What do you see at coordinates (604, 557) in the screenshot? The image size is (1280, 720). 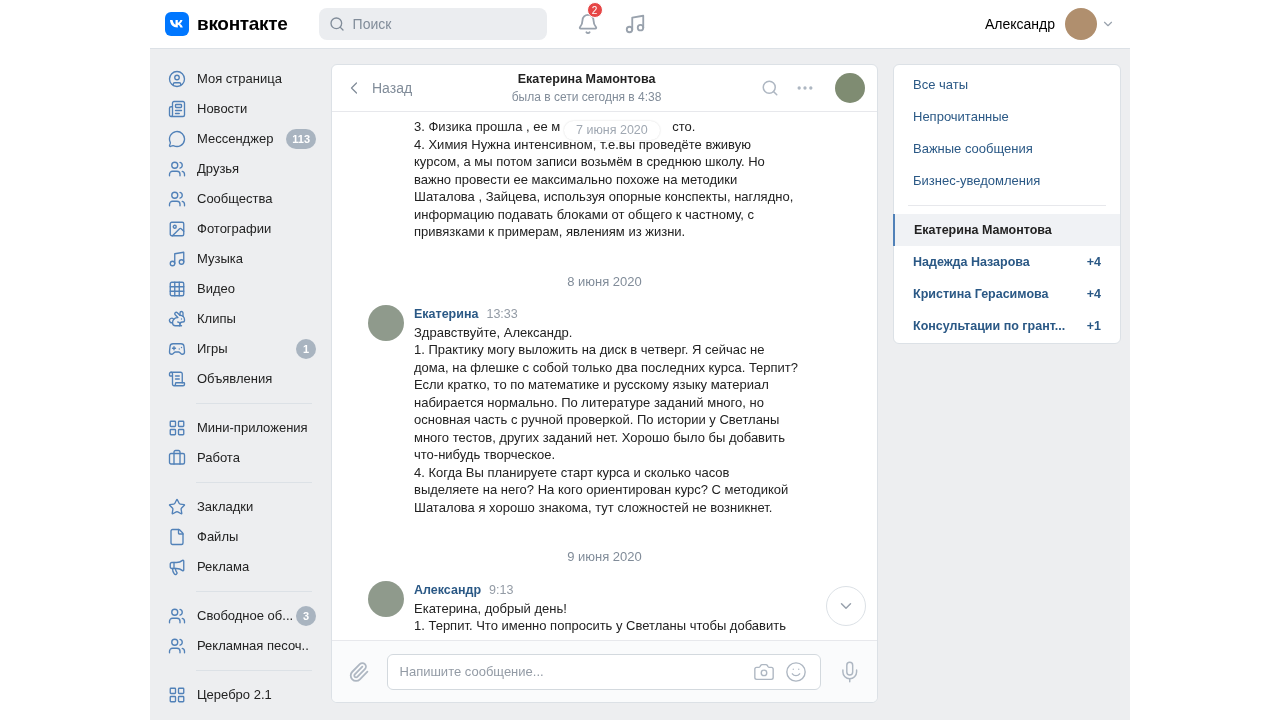 I see `date-divider: 9 июня 2020` at bounding box center [604, 557].